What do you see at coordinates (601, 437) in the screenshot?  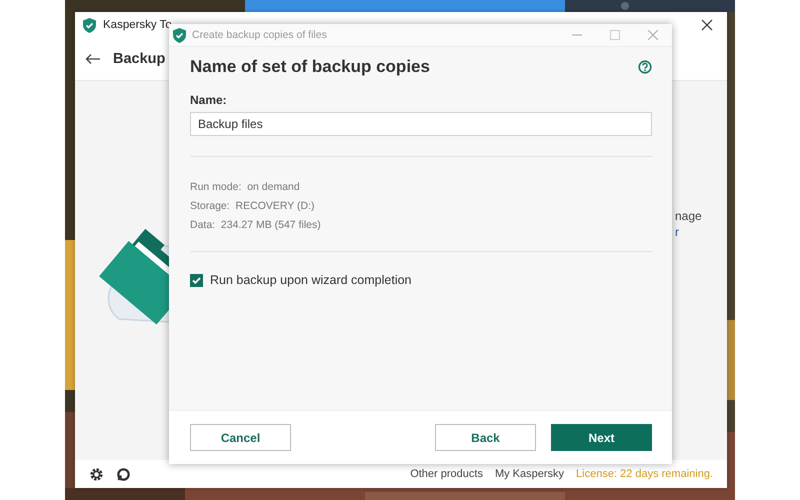 I see `next-button: Next` at bounding box center [601, 437].